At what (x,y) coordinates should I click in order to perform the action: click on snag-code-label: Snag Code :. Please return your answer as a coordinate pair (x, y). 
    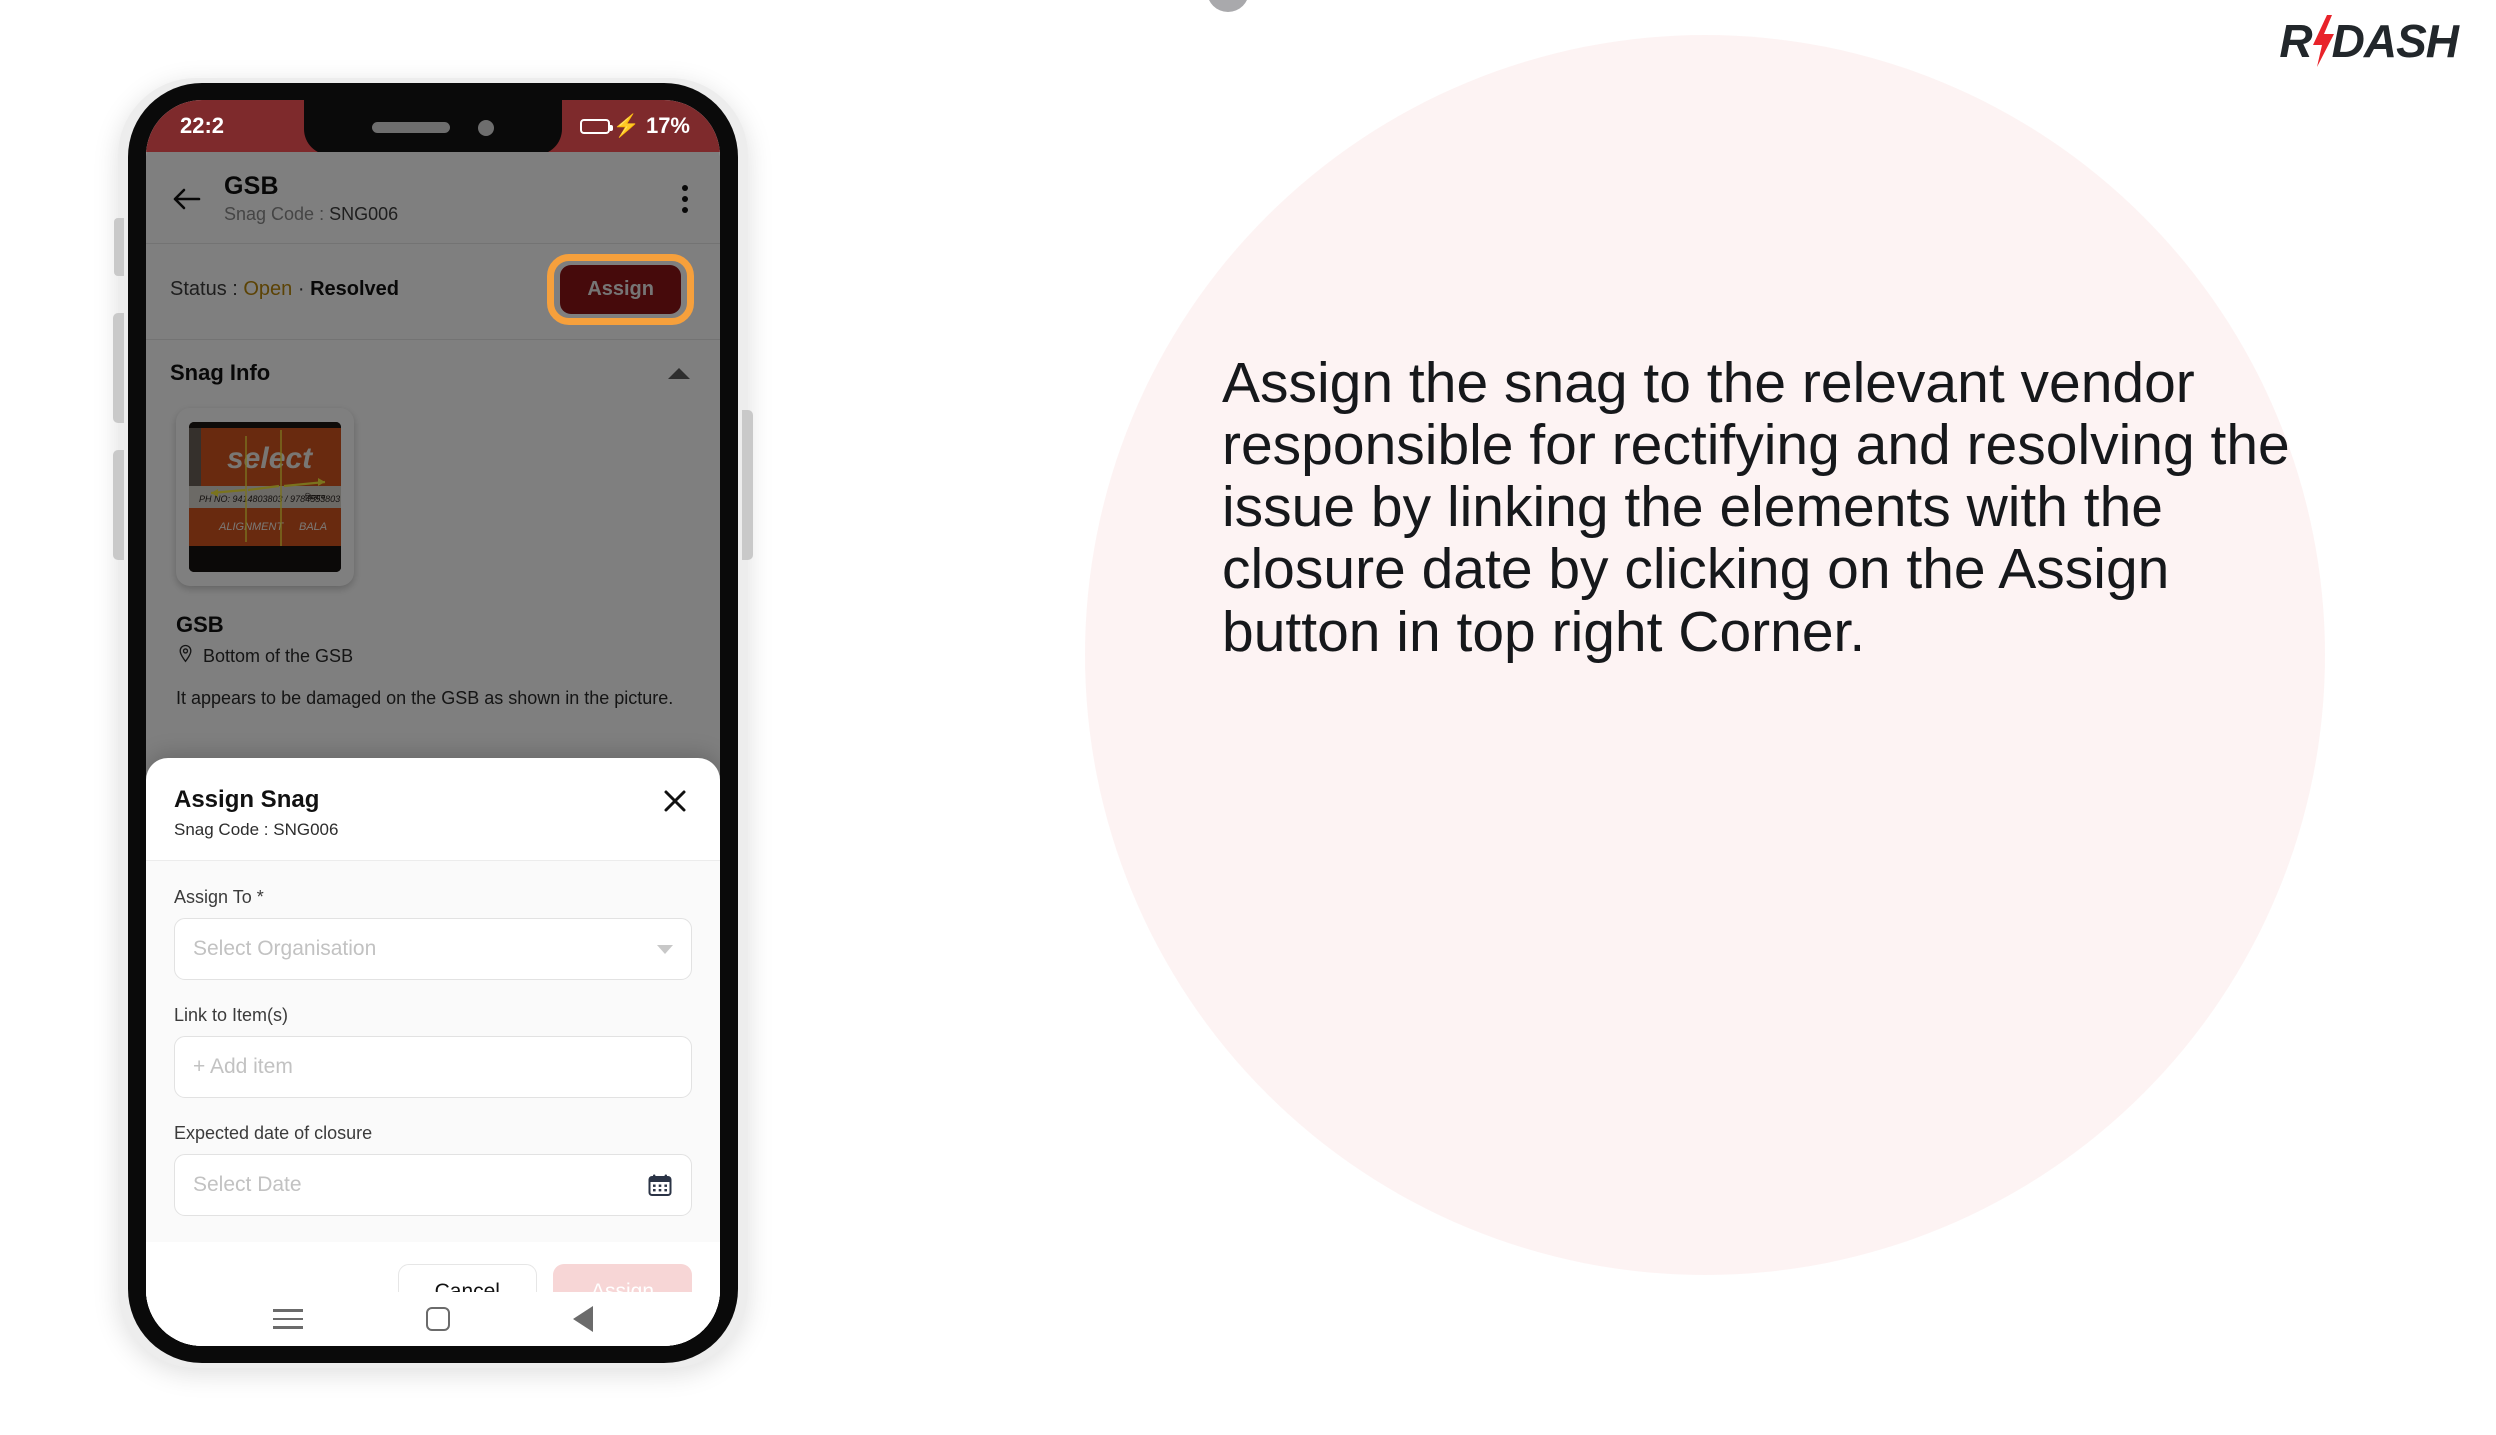
    Looking at the image, I should click on (277, 214).